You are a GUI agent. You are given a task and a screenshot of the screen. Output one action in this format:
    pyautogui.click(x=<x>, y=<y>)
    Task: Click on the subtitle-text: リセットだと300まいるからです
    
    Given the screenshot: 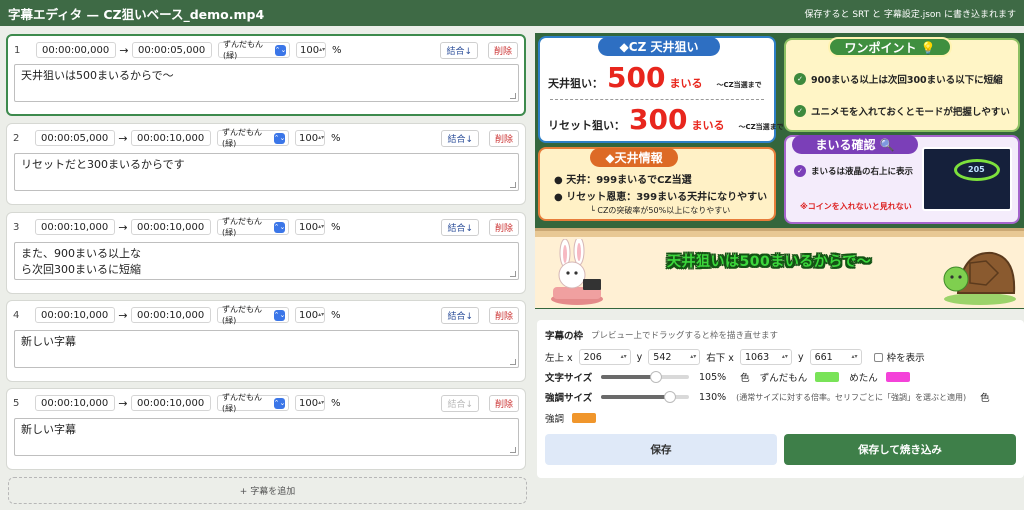 What is the action you would take?
    pyautogui.click(x=103, y=164)
    